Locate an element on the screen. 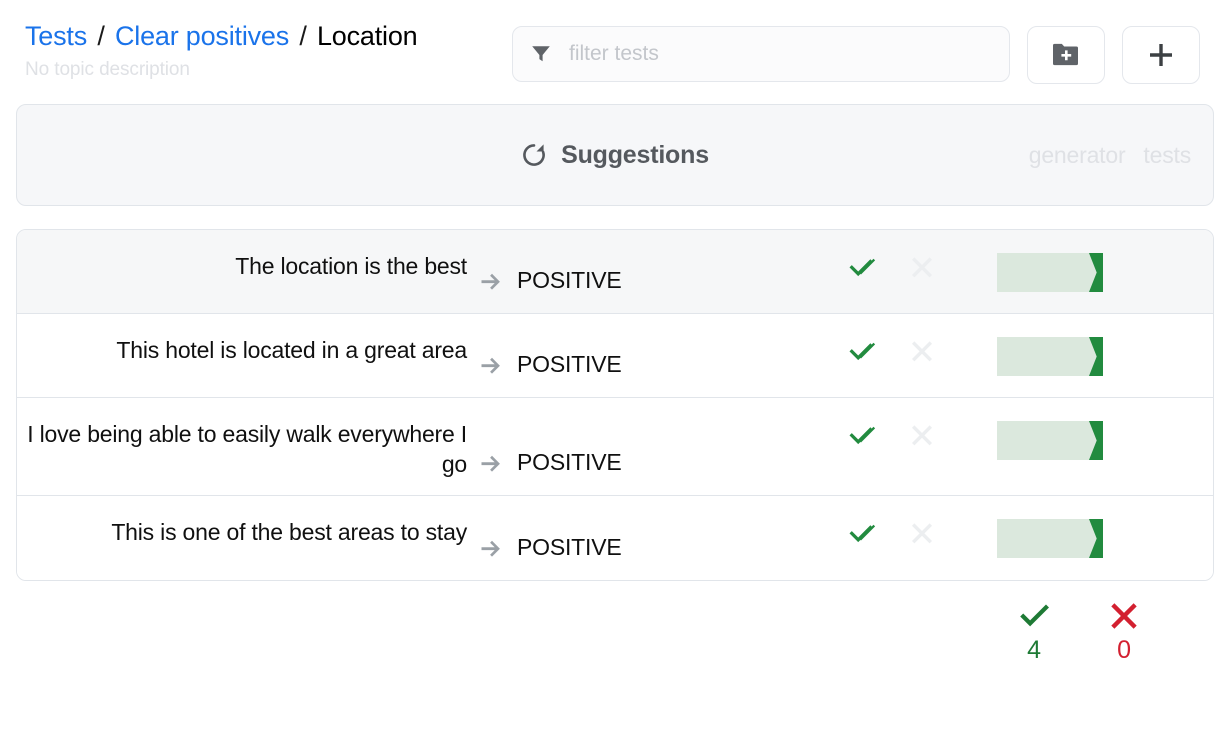 The height and width of the screenshot is (752, 1230). search-input is located at coordinates (780, 54).